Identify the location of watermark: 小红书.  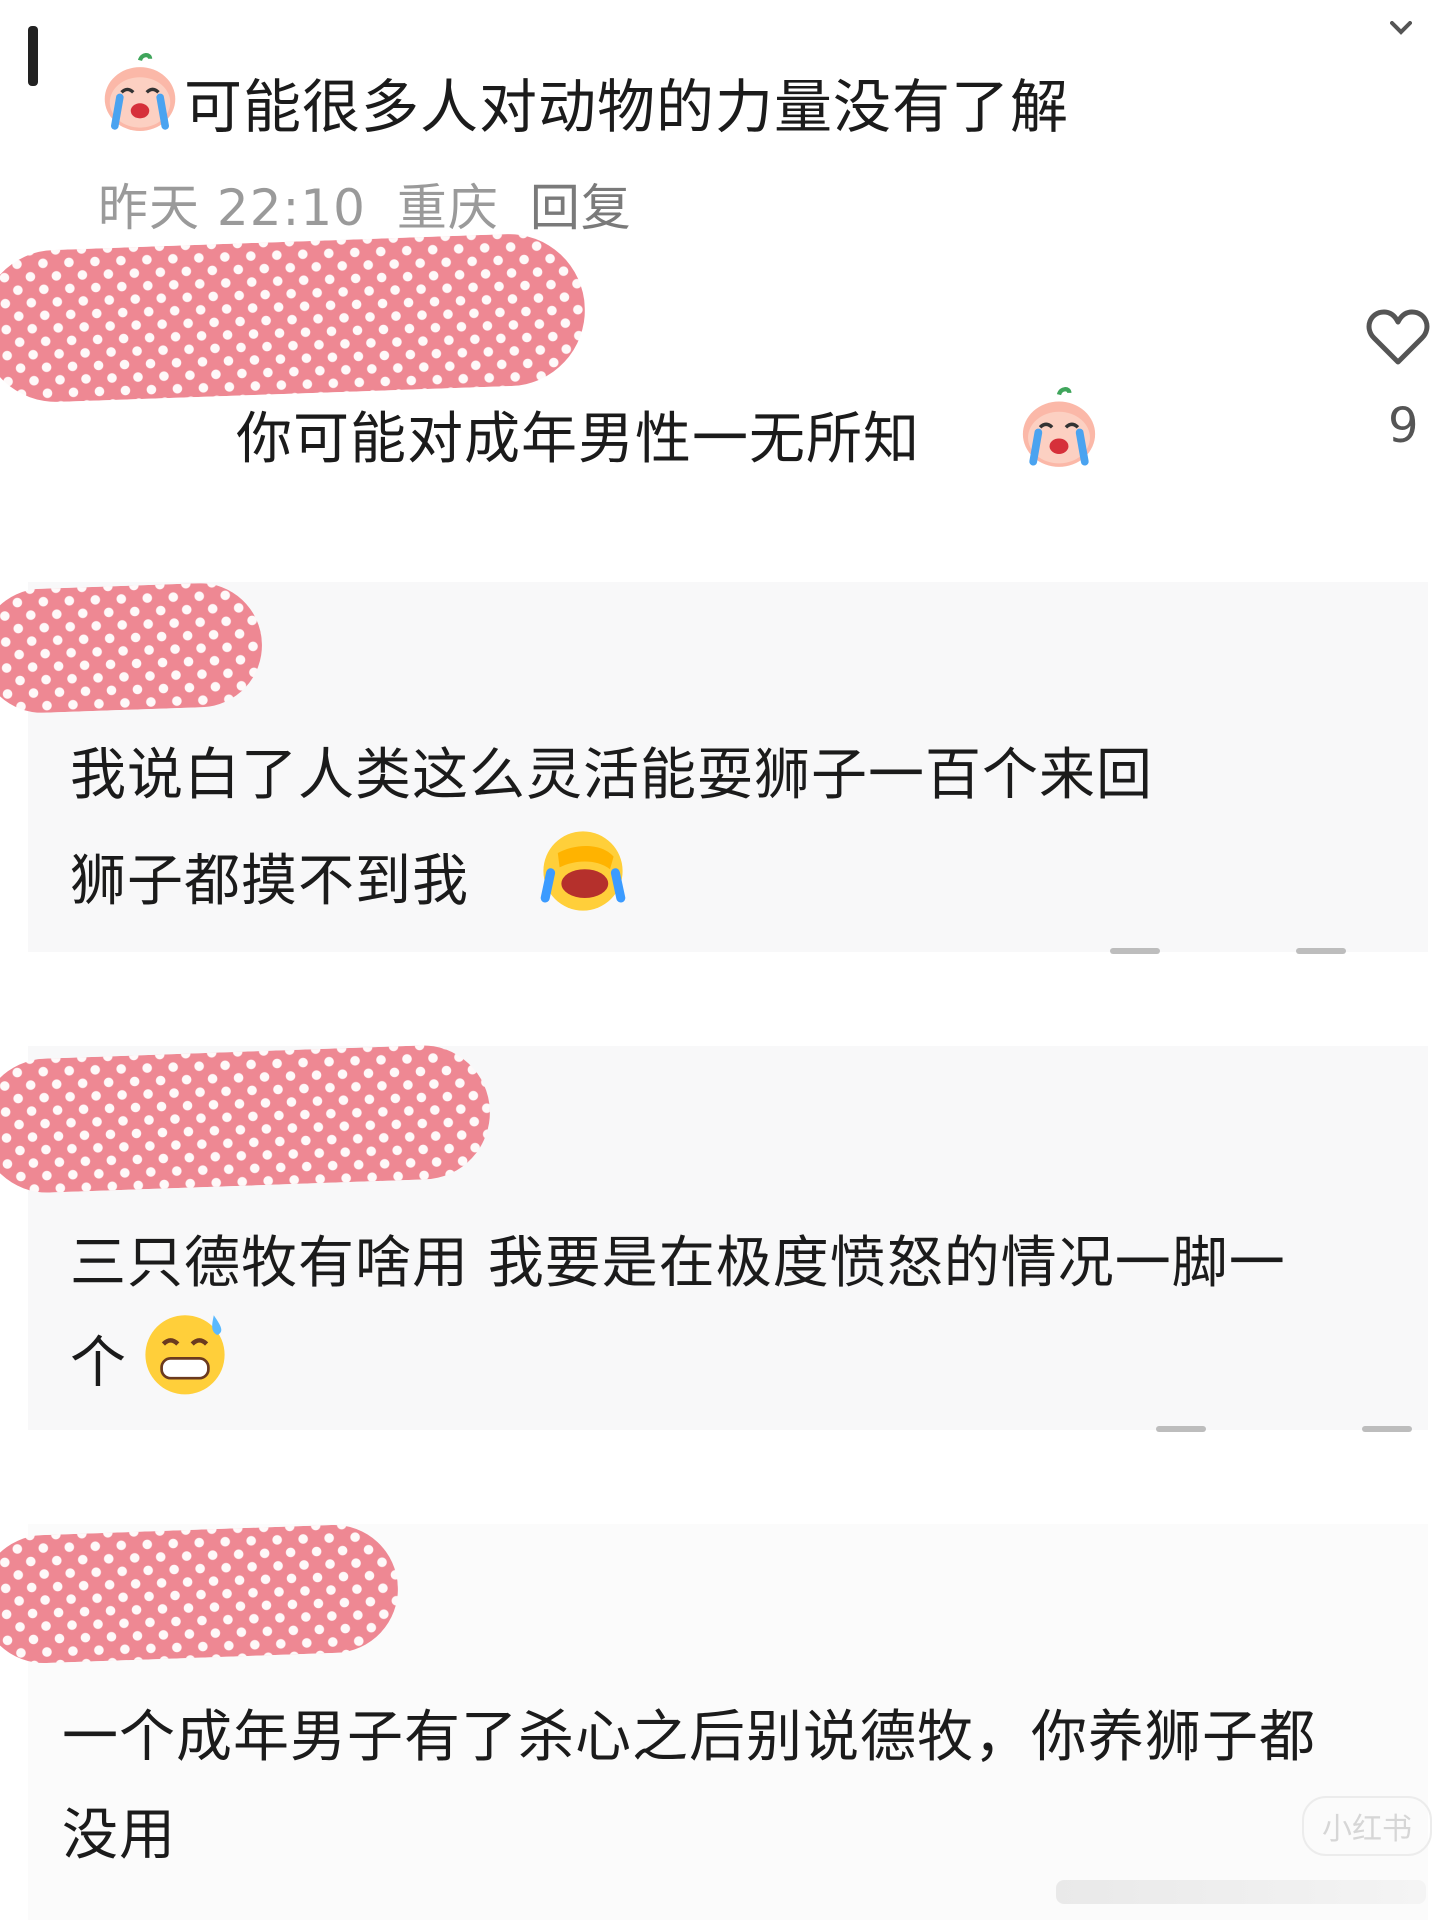
(1367, 1826).